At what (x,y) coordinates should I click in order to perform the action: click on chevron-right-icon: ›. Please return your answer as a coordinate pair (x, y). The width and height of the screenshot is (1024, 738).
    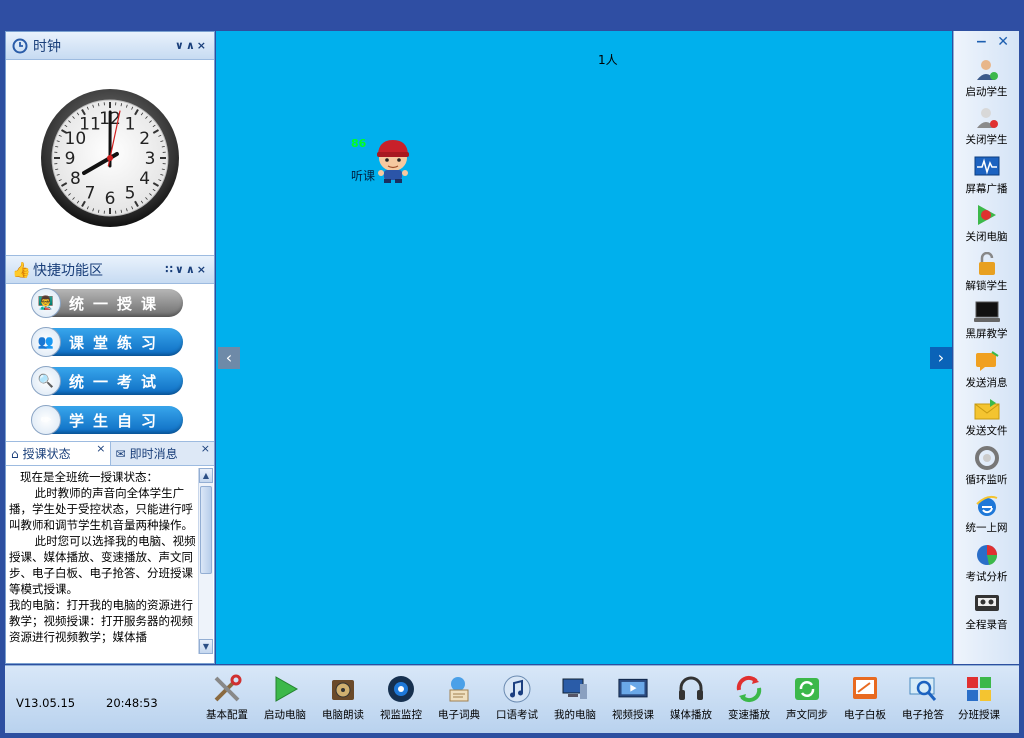
    Looking at the image, I should click on (941, 358).